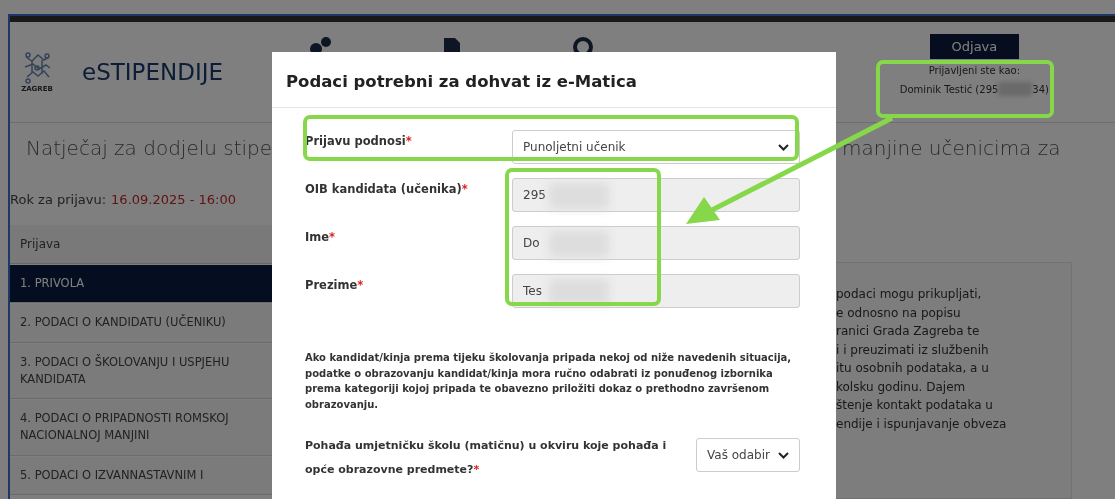 The width and height of the screenshot is (1115, 499). What do you see at coordinates (554, 80) in the screenshot?
I see `modal-title: Podaci potrebni za dohvat iz e-Matica` at bounding box center [554, 80].